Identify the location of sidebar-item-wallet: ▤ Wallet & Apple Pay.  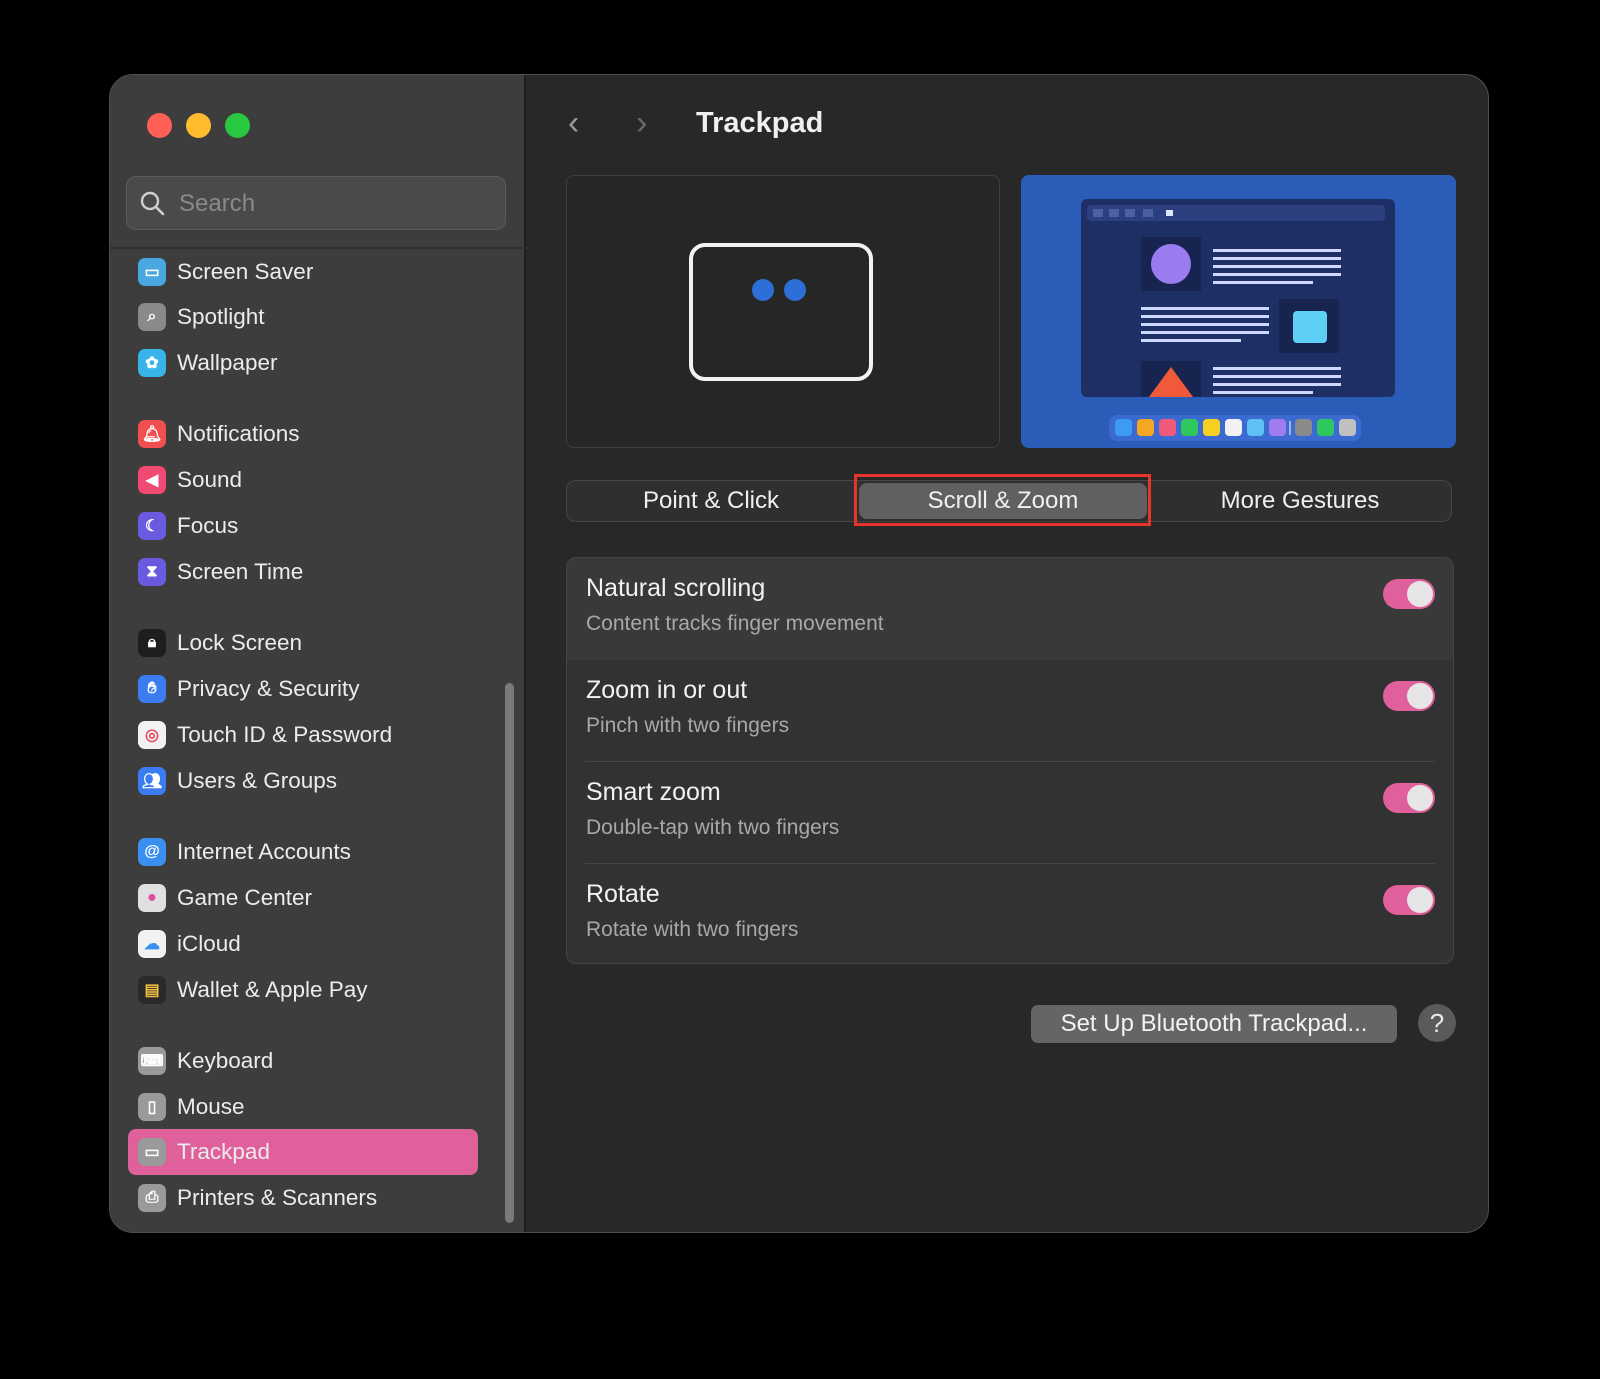
(303, 990).